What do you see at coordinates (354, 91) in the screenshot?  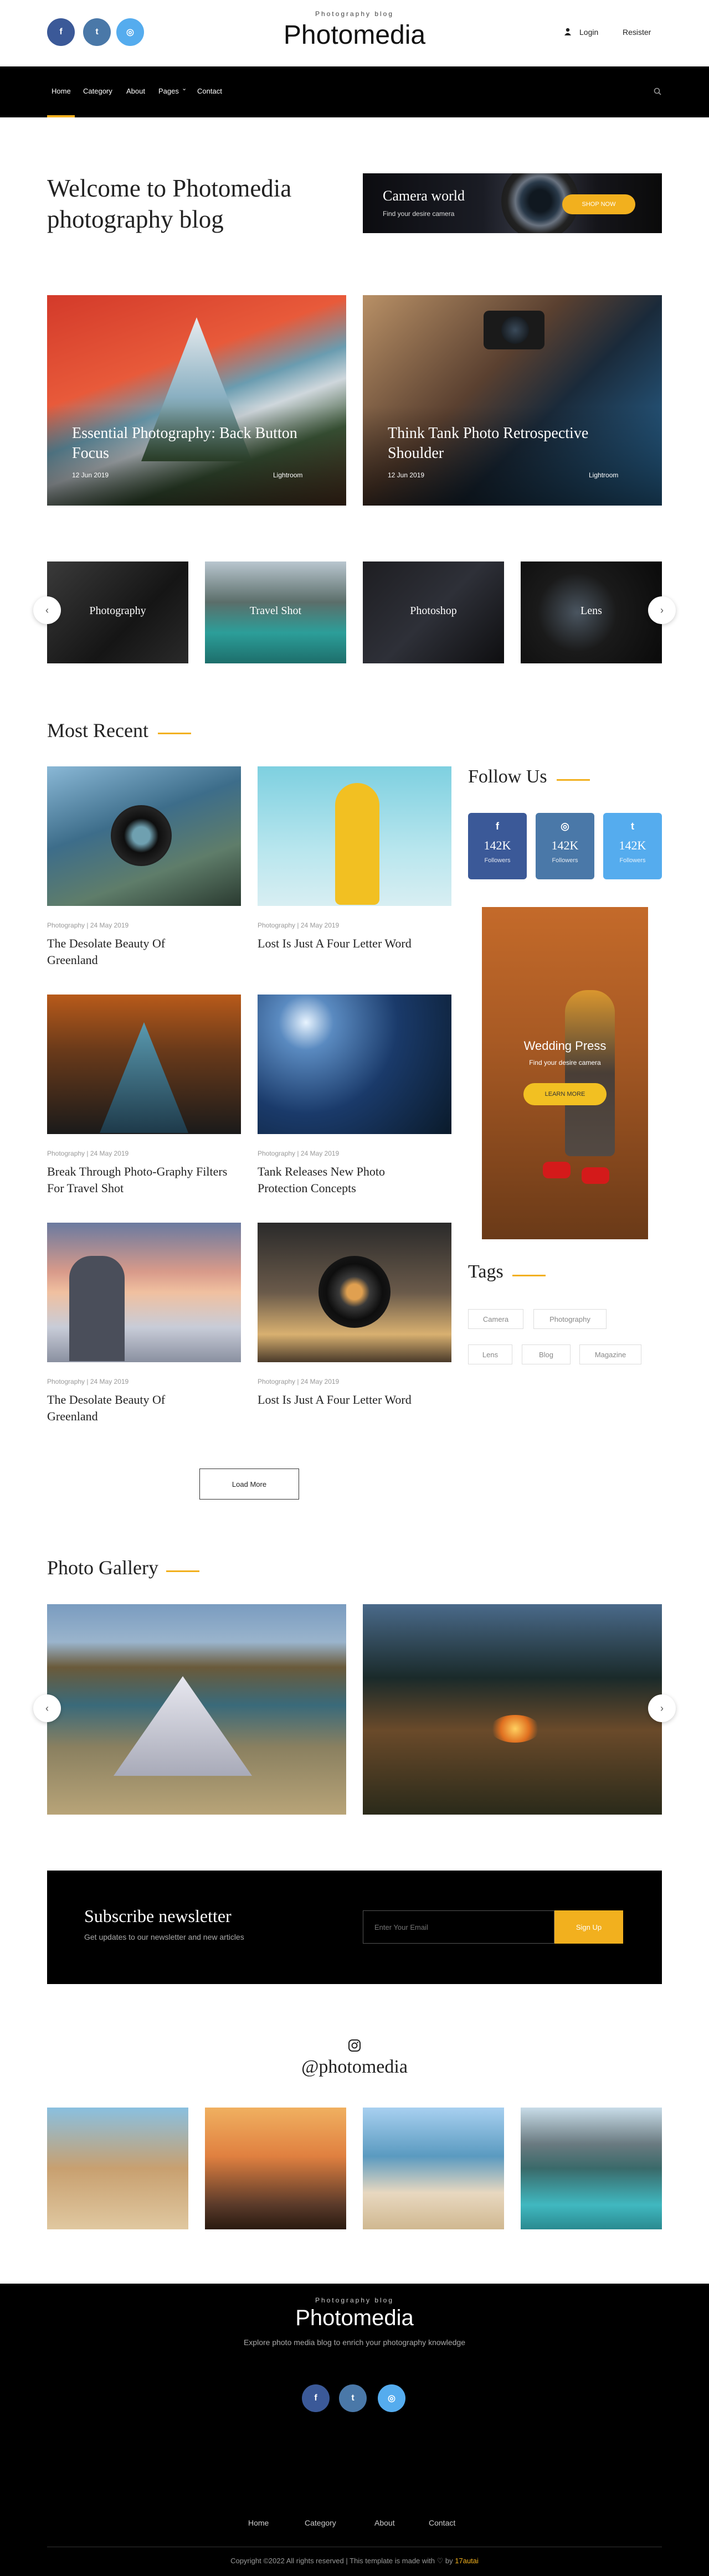 I see `main-nav: Home Category About Pages ⌄ Contact` at bounding box center [354, 91].